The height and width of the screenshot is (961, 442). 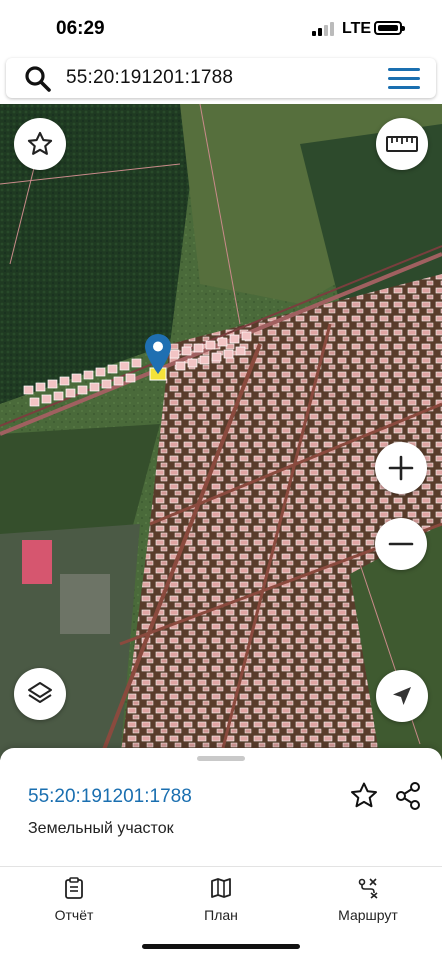 I want to click on plus-icon, so click(x=401, y=468).